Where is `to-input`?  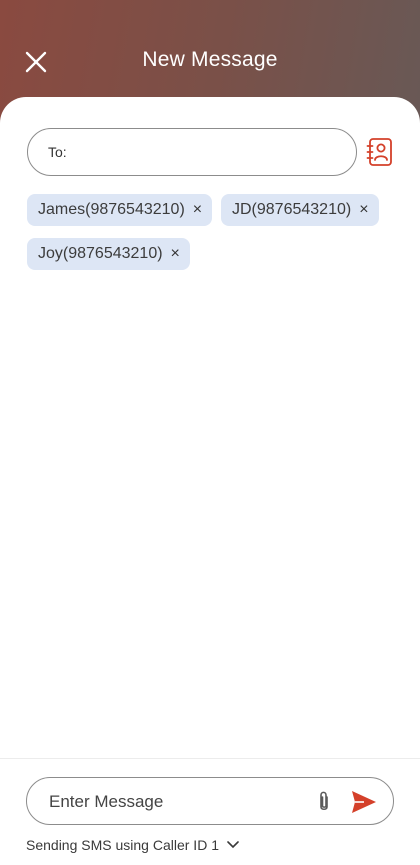
to-input is located at coordinates (214, 152).